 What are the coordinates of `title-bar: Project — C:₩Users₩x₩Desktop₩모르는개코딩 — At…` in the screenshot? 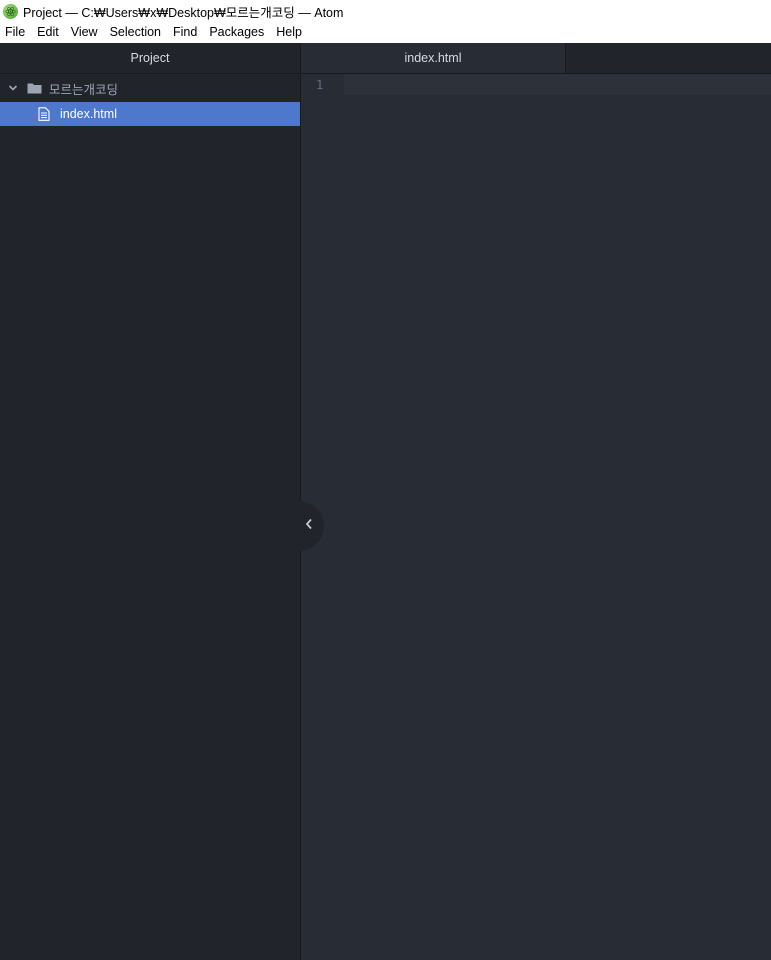 It's located at (385, 11).